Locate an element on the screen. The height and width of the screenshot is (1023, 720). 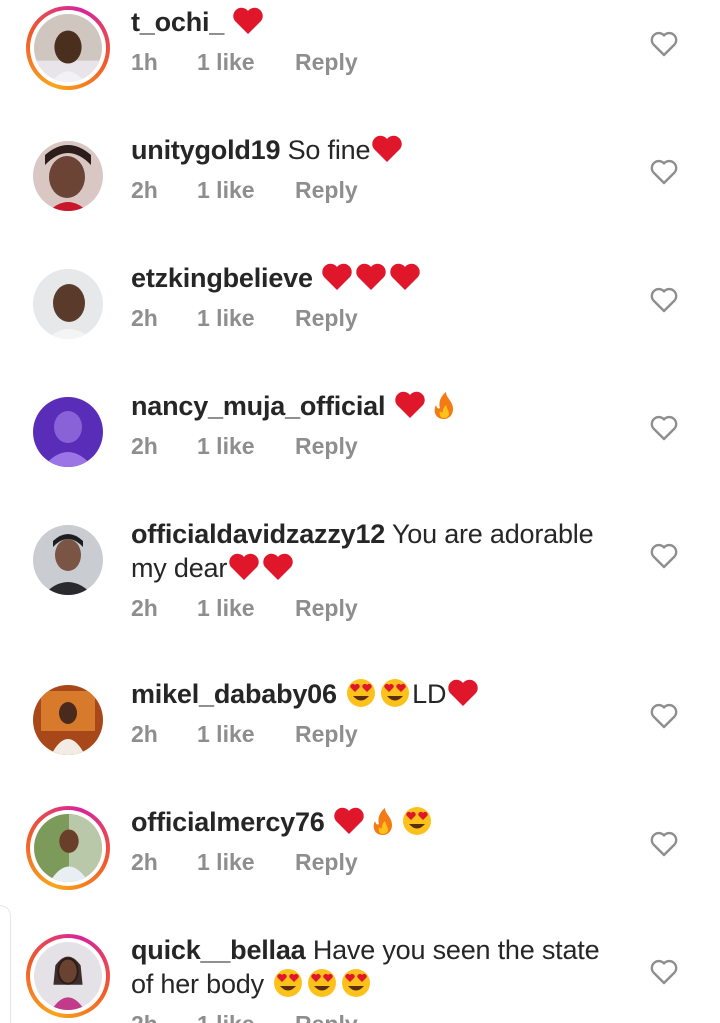
comment-body: LD is located at coordinates (429, 694).